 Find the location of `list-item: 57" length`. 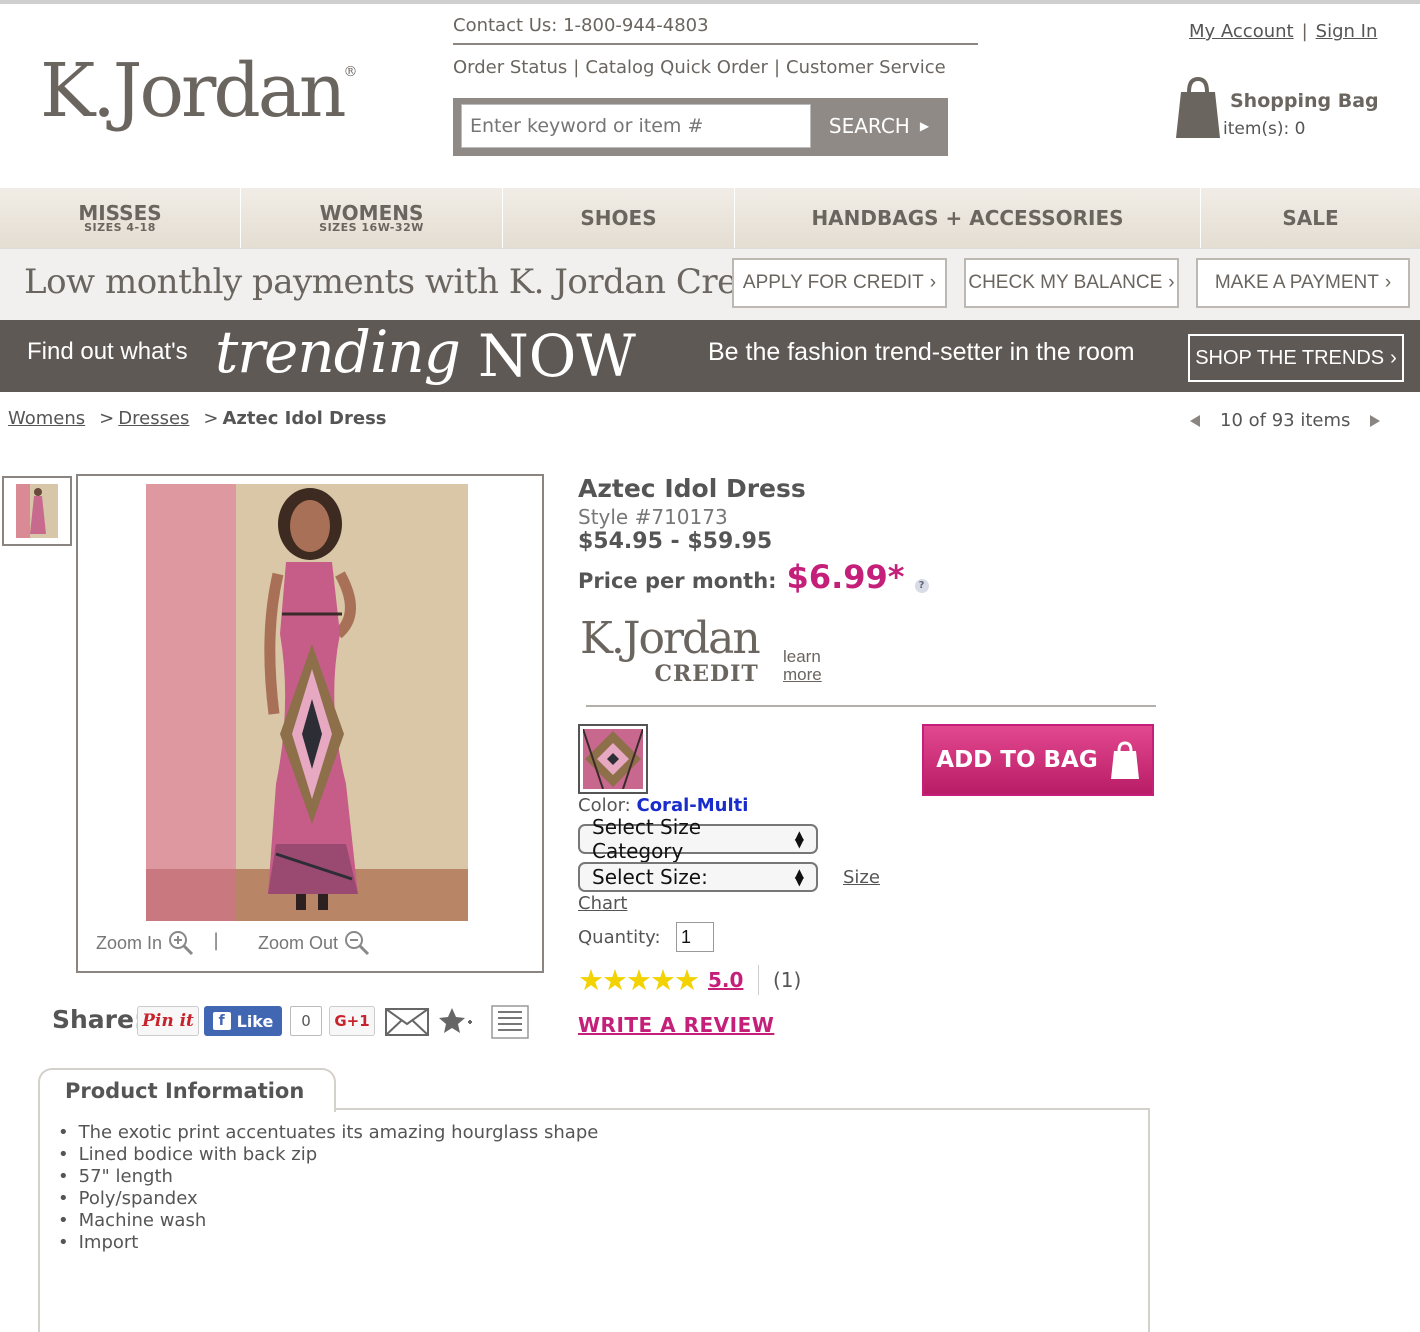

list-item: 57" length is located at coordinates (328, 1177).